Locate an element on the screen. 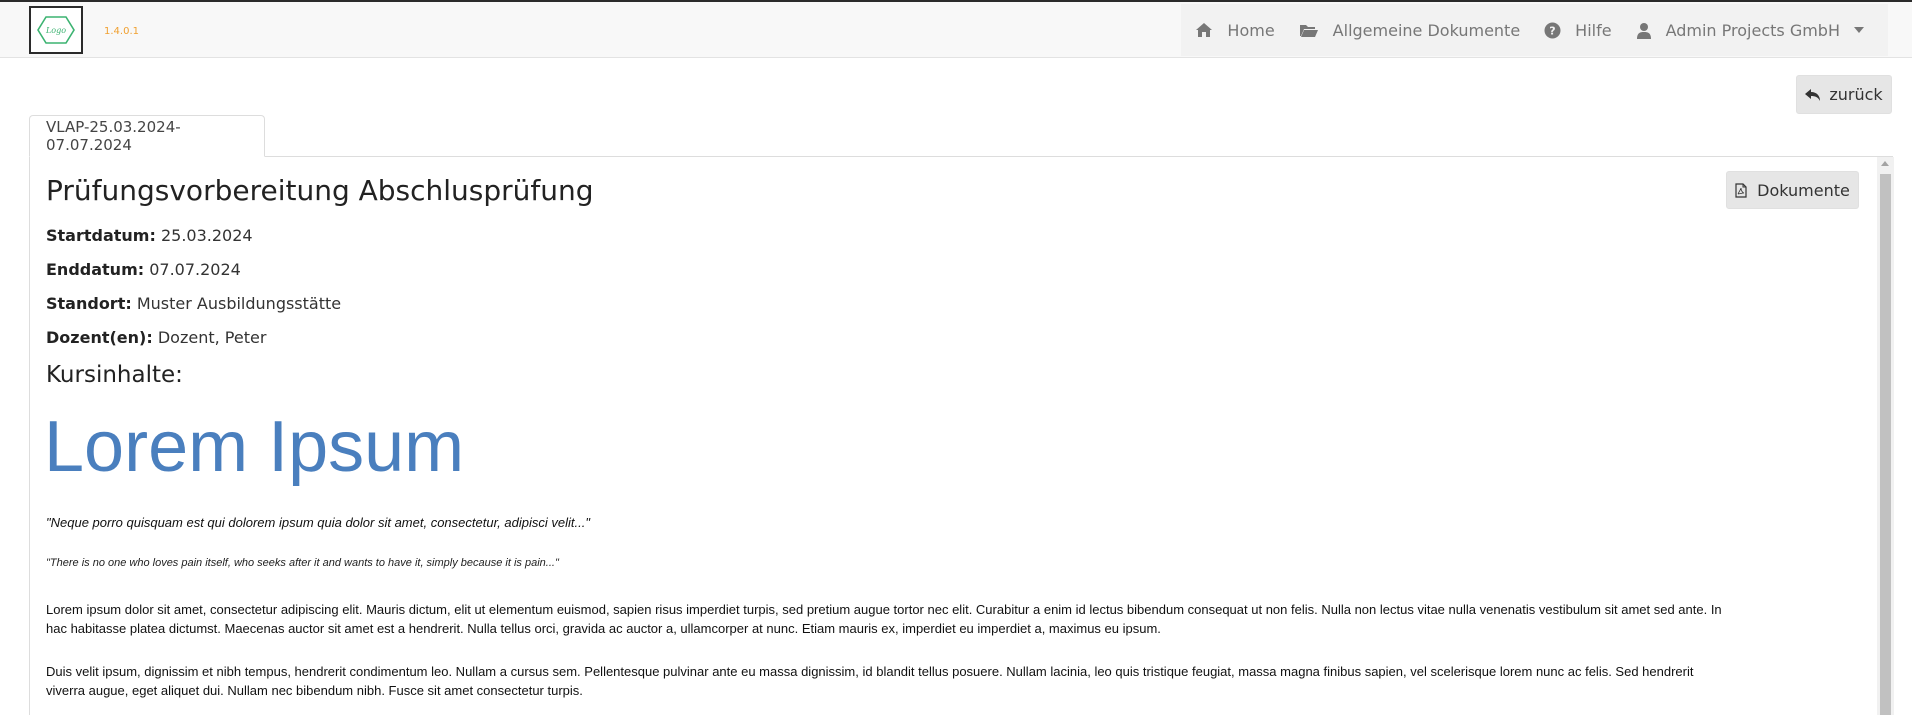  field-label: Startdatum: is located at coordinates (101, 235).